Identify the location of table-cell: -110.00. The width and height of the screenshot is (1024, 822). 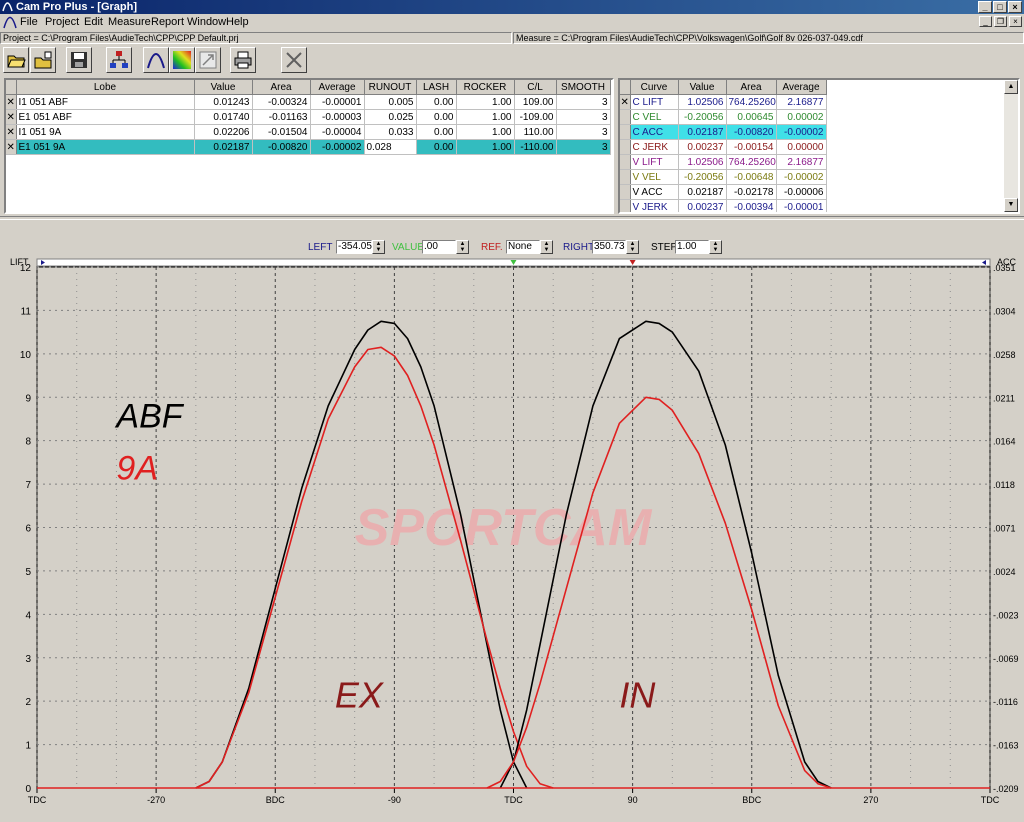
(535, 147).